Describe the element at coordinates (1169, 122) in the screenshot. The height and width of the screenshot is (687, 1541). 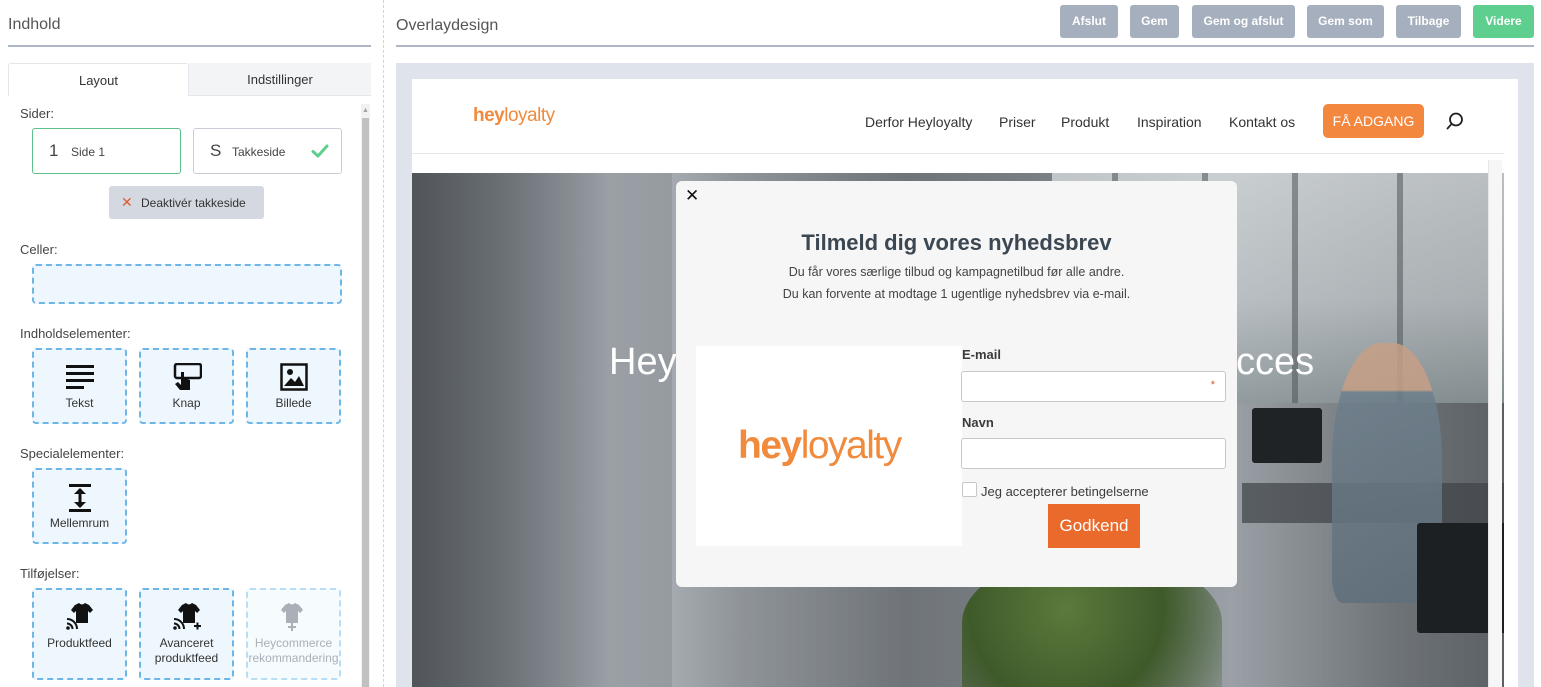
I see `nav-link-inspiration: Inspiration` at that location.